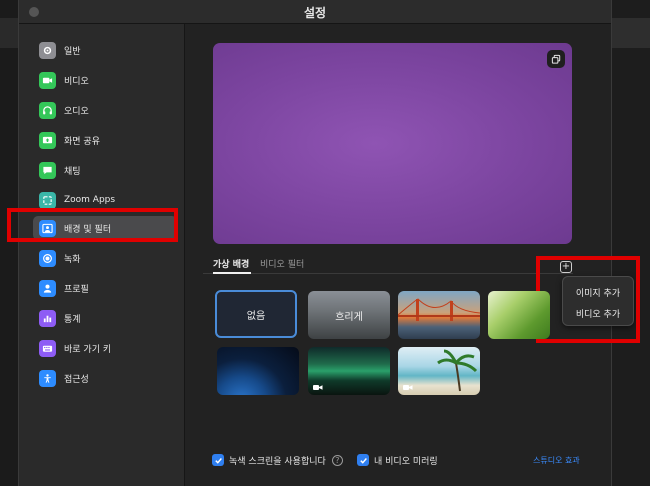 The image size is (650, 486). I want to click on rotate-camera-icon, so click(555, 59).